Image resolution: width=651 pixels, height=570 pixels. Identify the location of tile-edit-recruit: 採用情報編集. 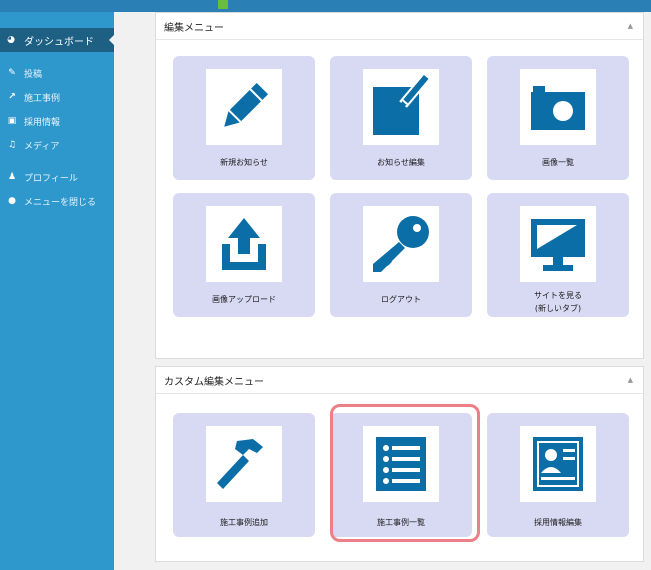
(558, 475).